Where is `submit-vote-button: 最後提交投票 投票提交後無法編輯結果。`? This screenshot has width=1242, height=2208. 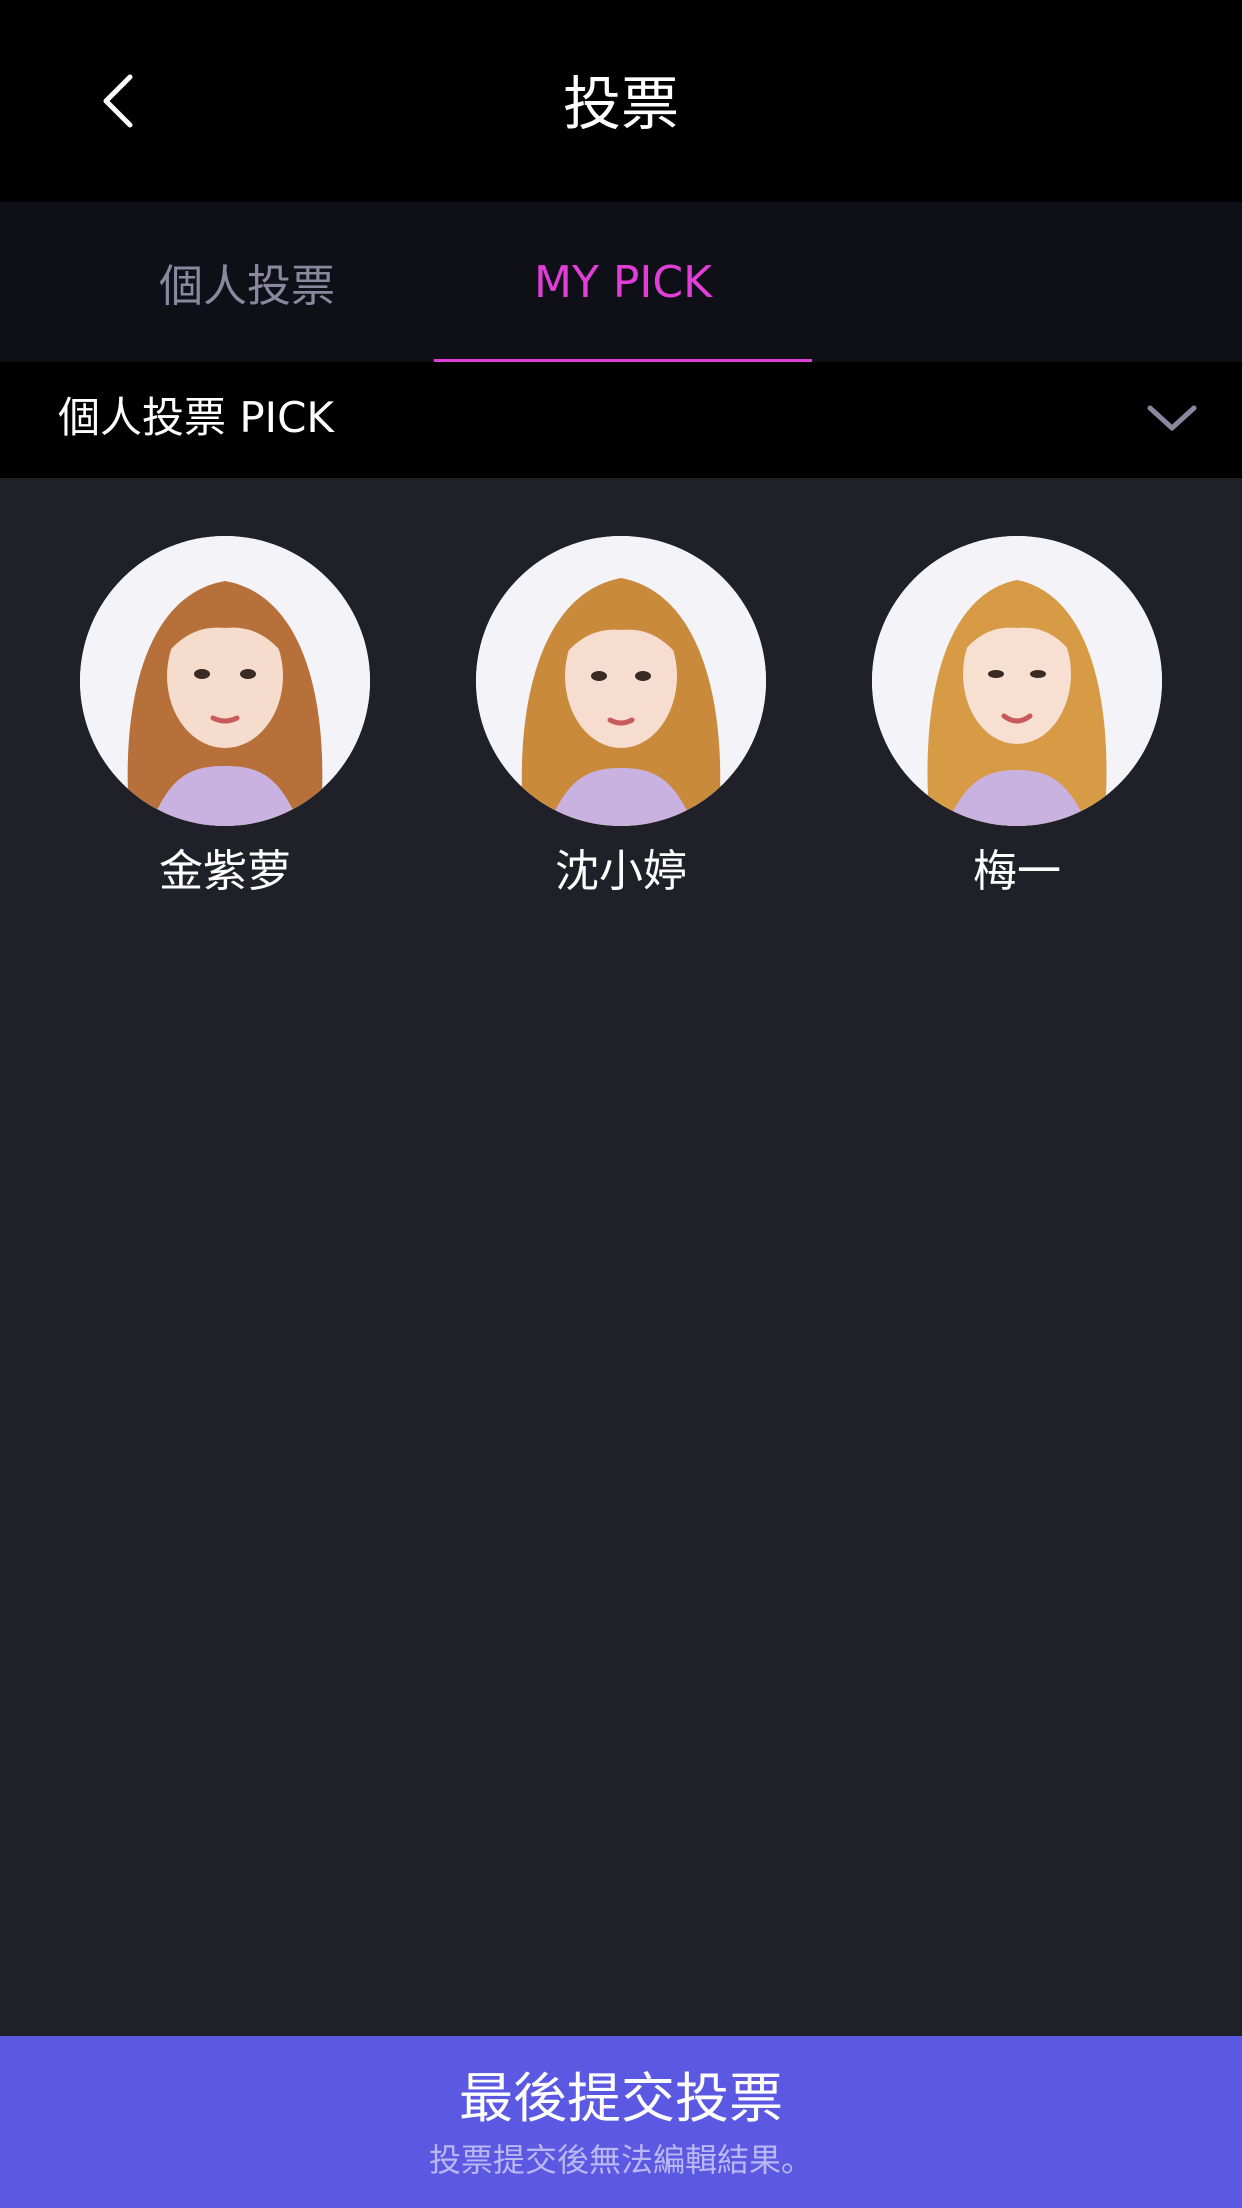
submit-vote-button: 最後提交投票 投票提交後無法編輯結果。 is located at coordinates (621, 2122).